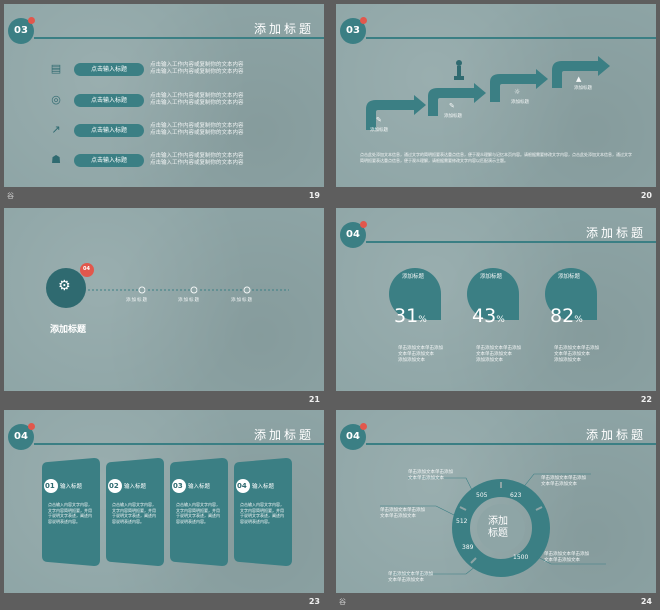 This screenshot has width=660, height=610. Describe the element at coordinates (21, 30) in the screenshot. I see `section-badge: 03` at that location.